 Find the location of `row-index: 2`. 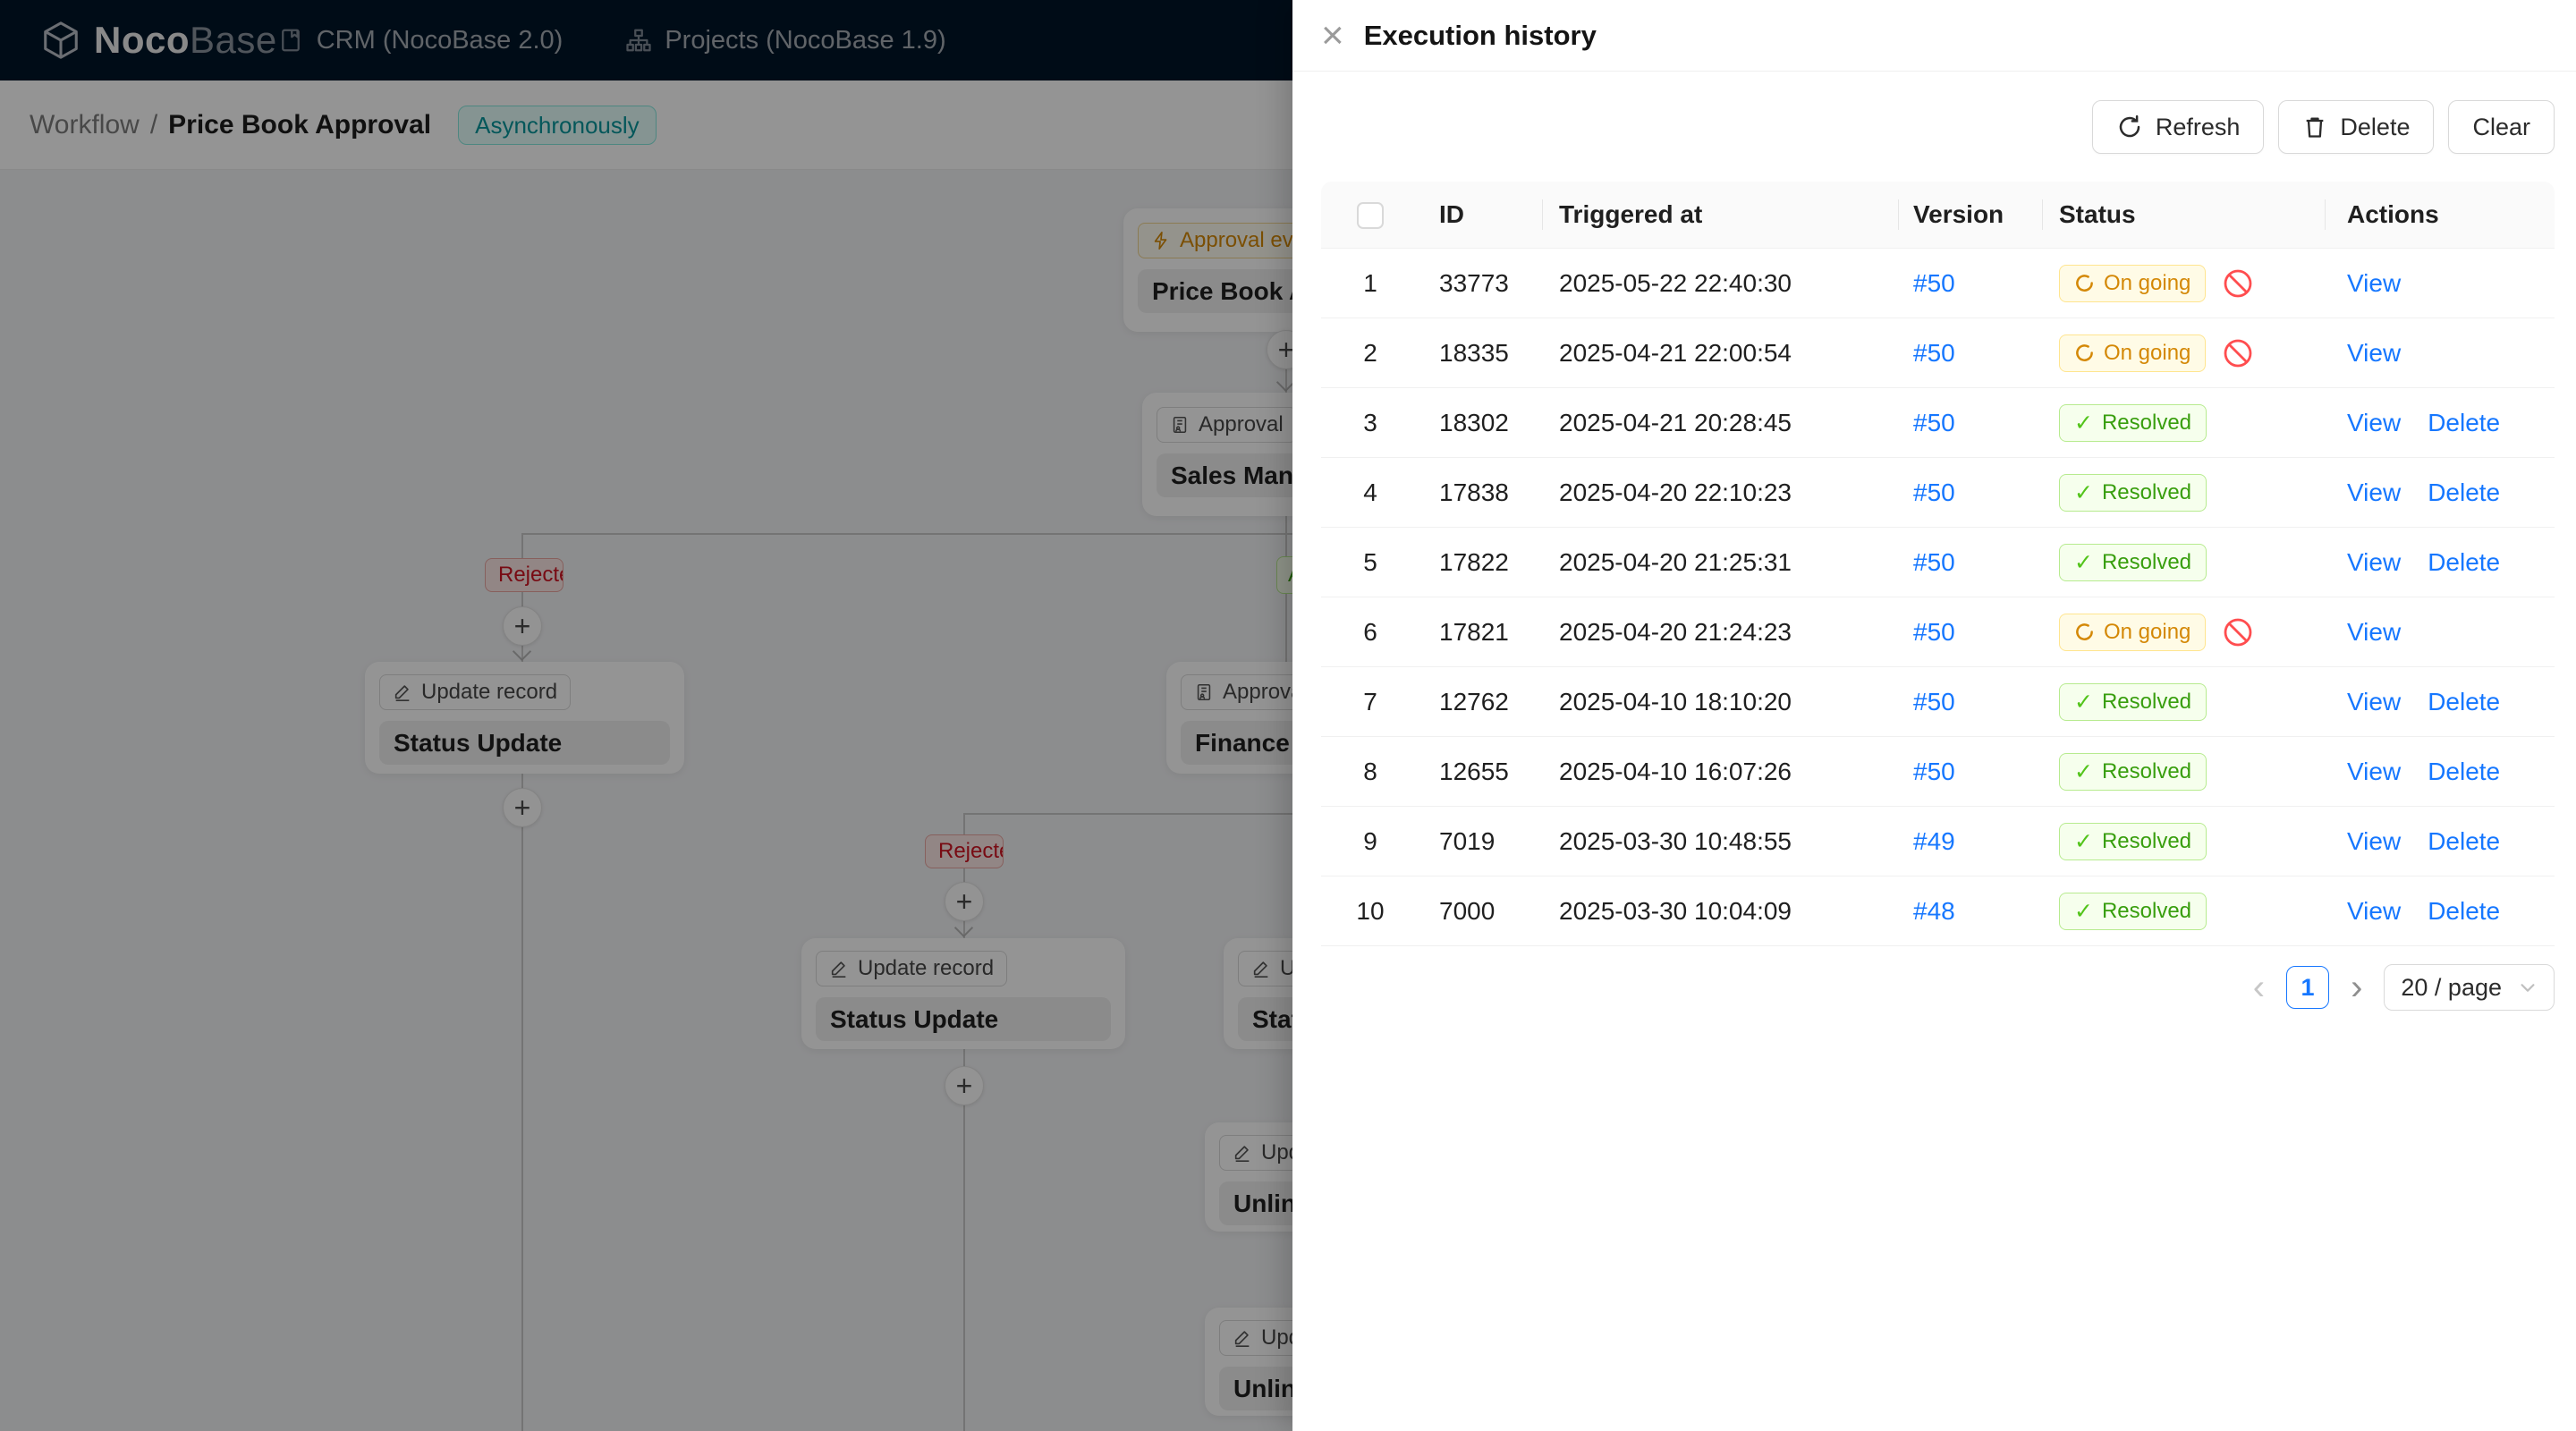

row-index: 2 is located at coordinates (1370, 353).